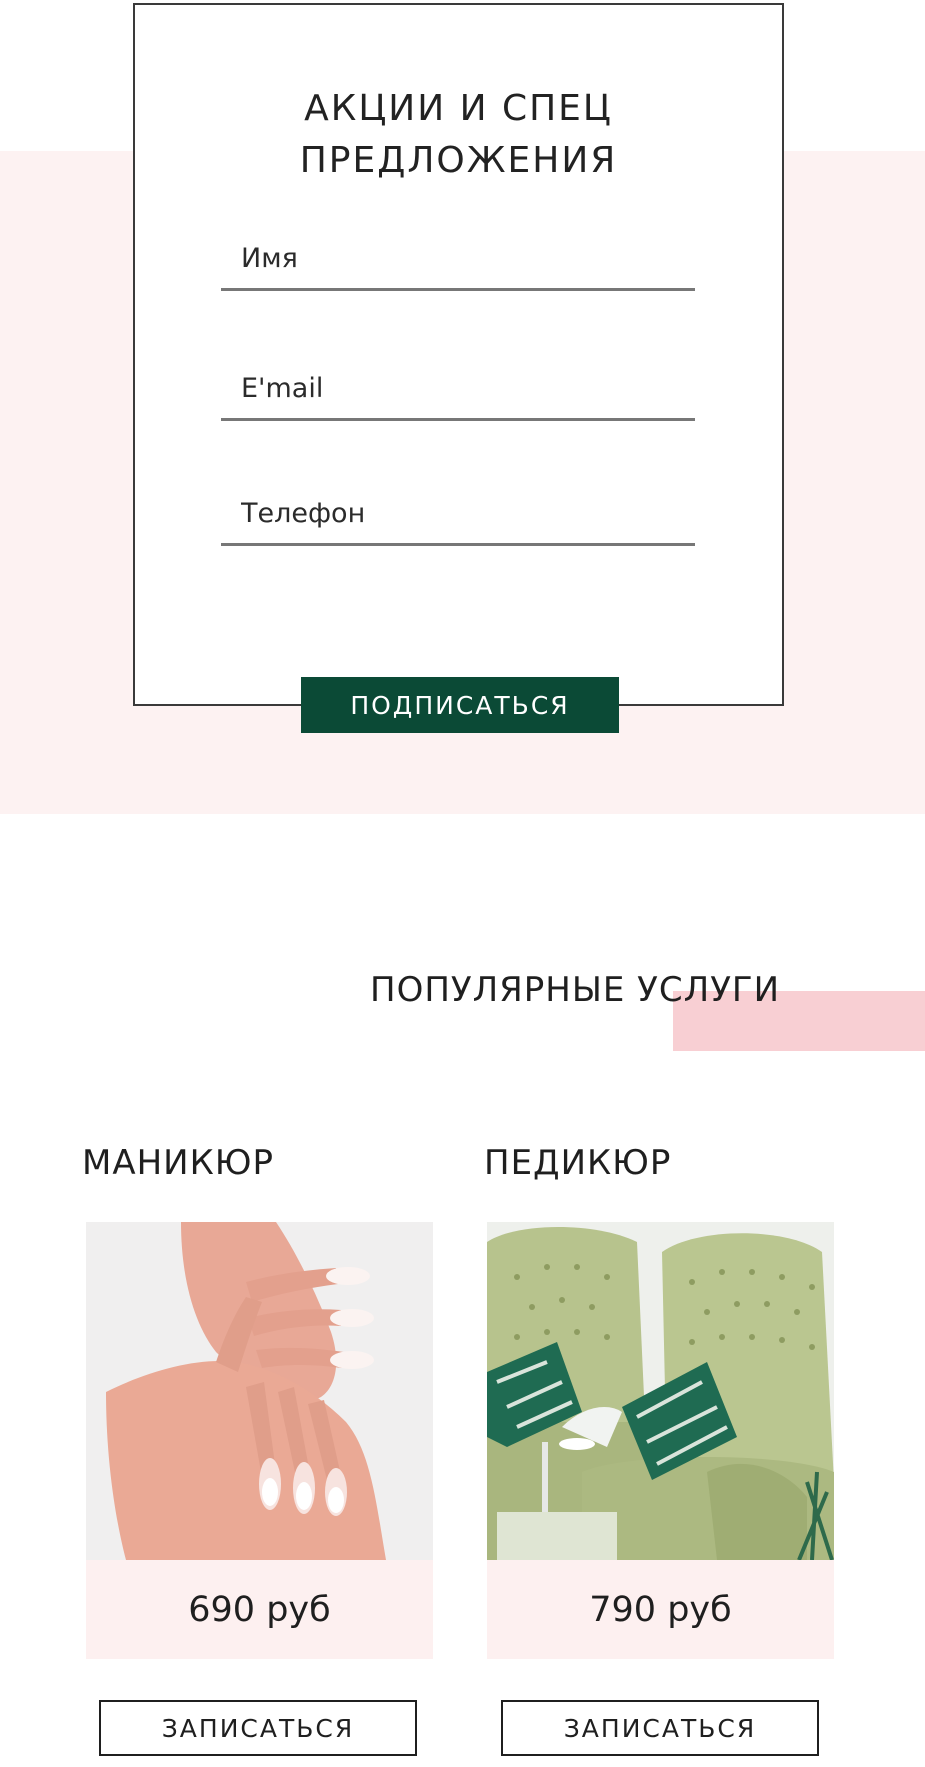  I want to click on email-input, so click(458, 388).